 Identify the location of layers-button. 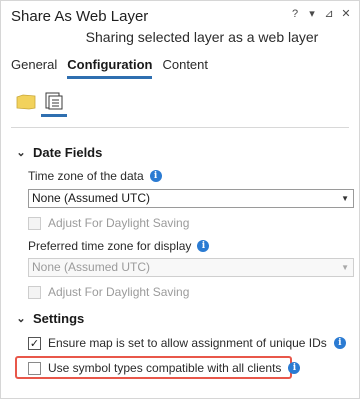
(26, 102).